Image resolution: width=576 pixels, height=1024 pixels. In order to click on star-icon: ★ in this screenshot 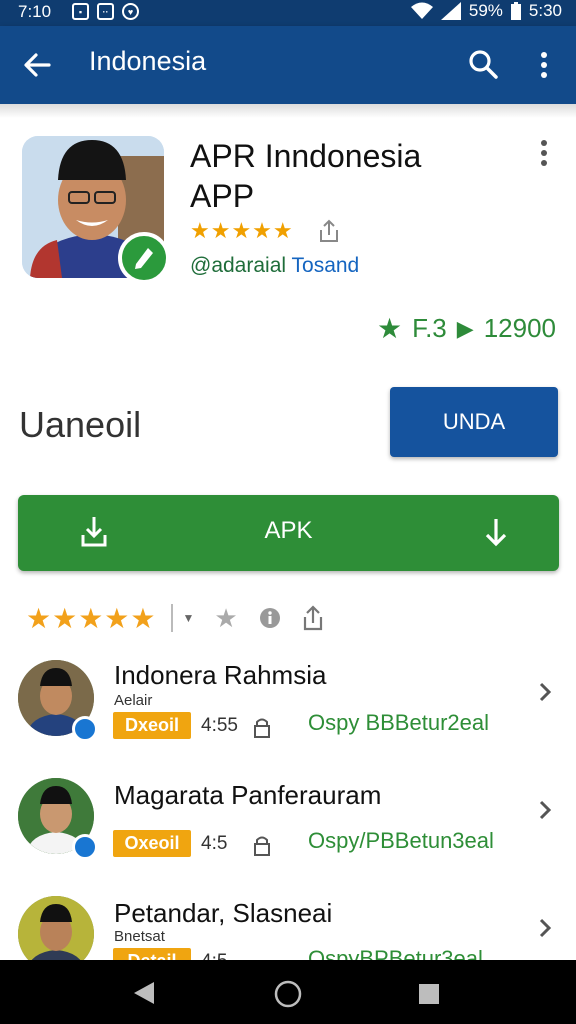, I will do `click(389, 328)`.